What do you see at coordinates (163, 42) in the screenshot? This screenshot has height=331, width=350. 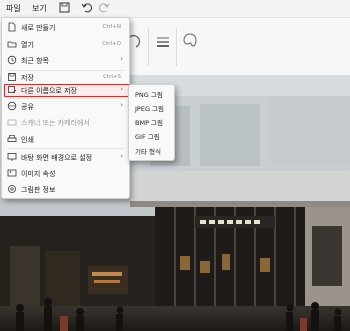 I see `size-lines-icon` at bounding box center [163, 42].